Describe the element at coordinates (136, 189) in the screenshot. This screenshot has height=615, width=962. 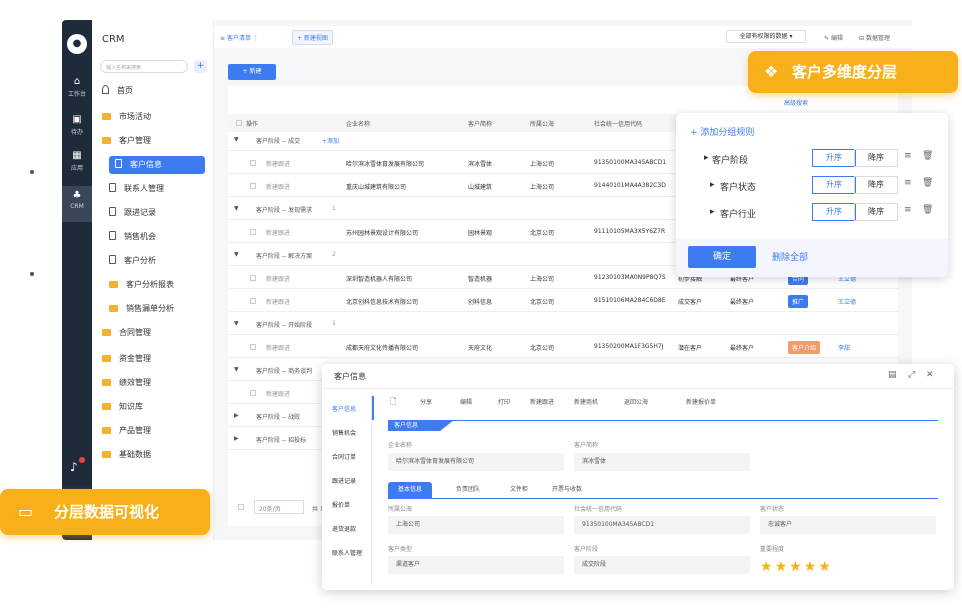
I see `sidebar-item: 联系人管理` at that location.